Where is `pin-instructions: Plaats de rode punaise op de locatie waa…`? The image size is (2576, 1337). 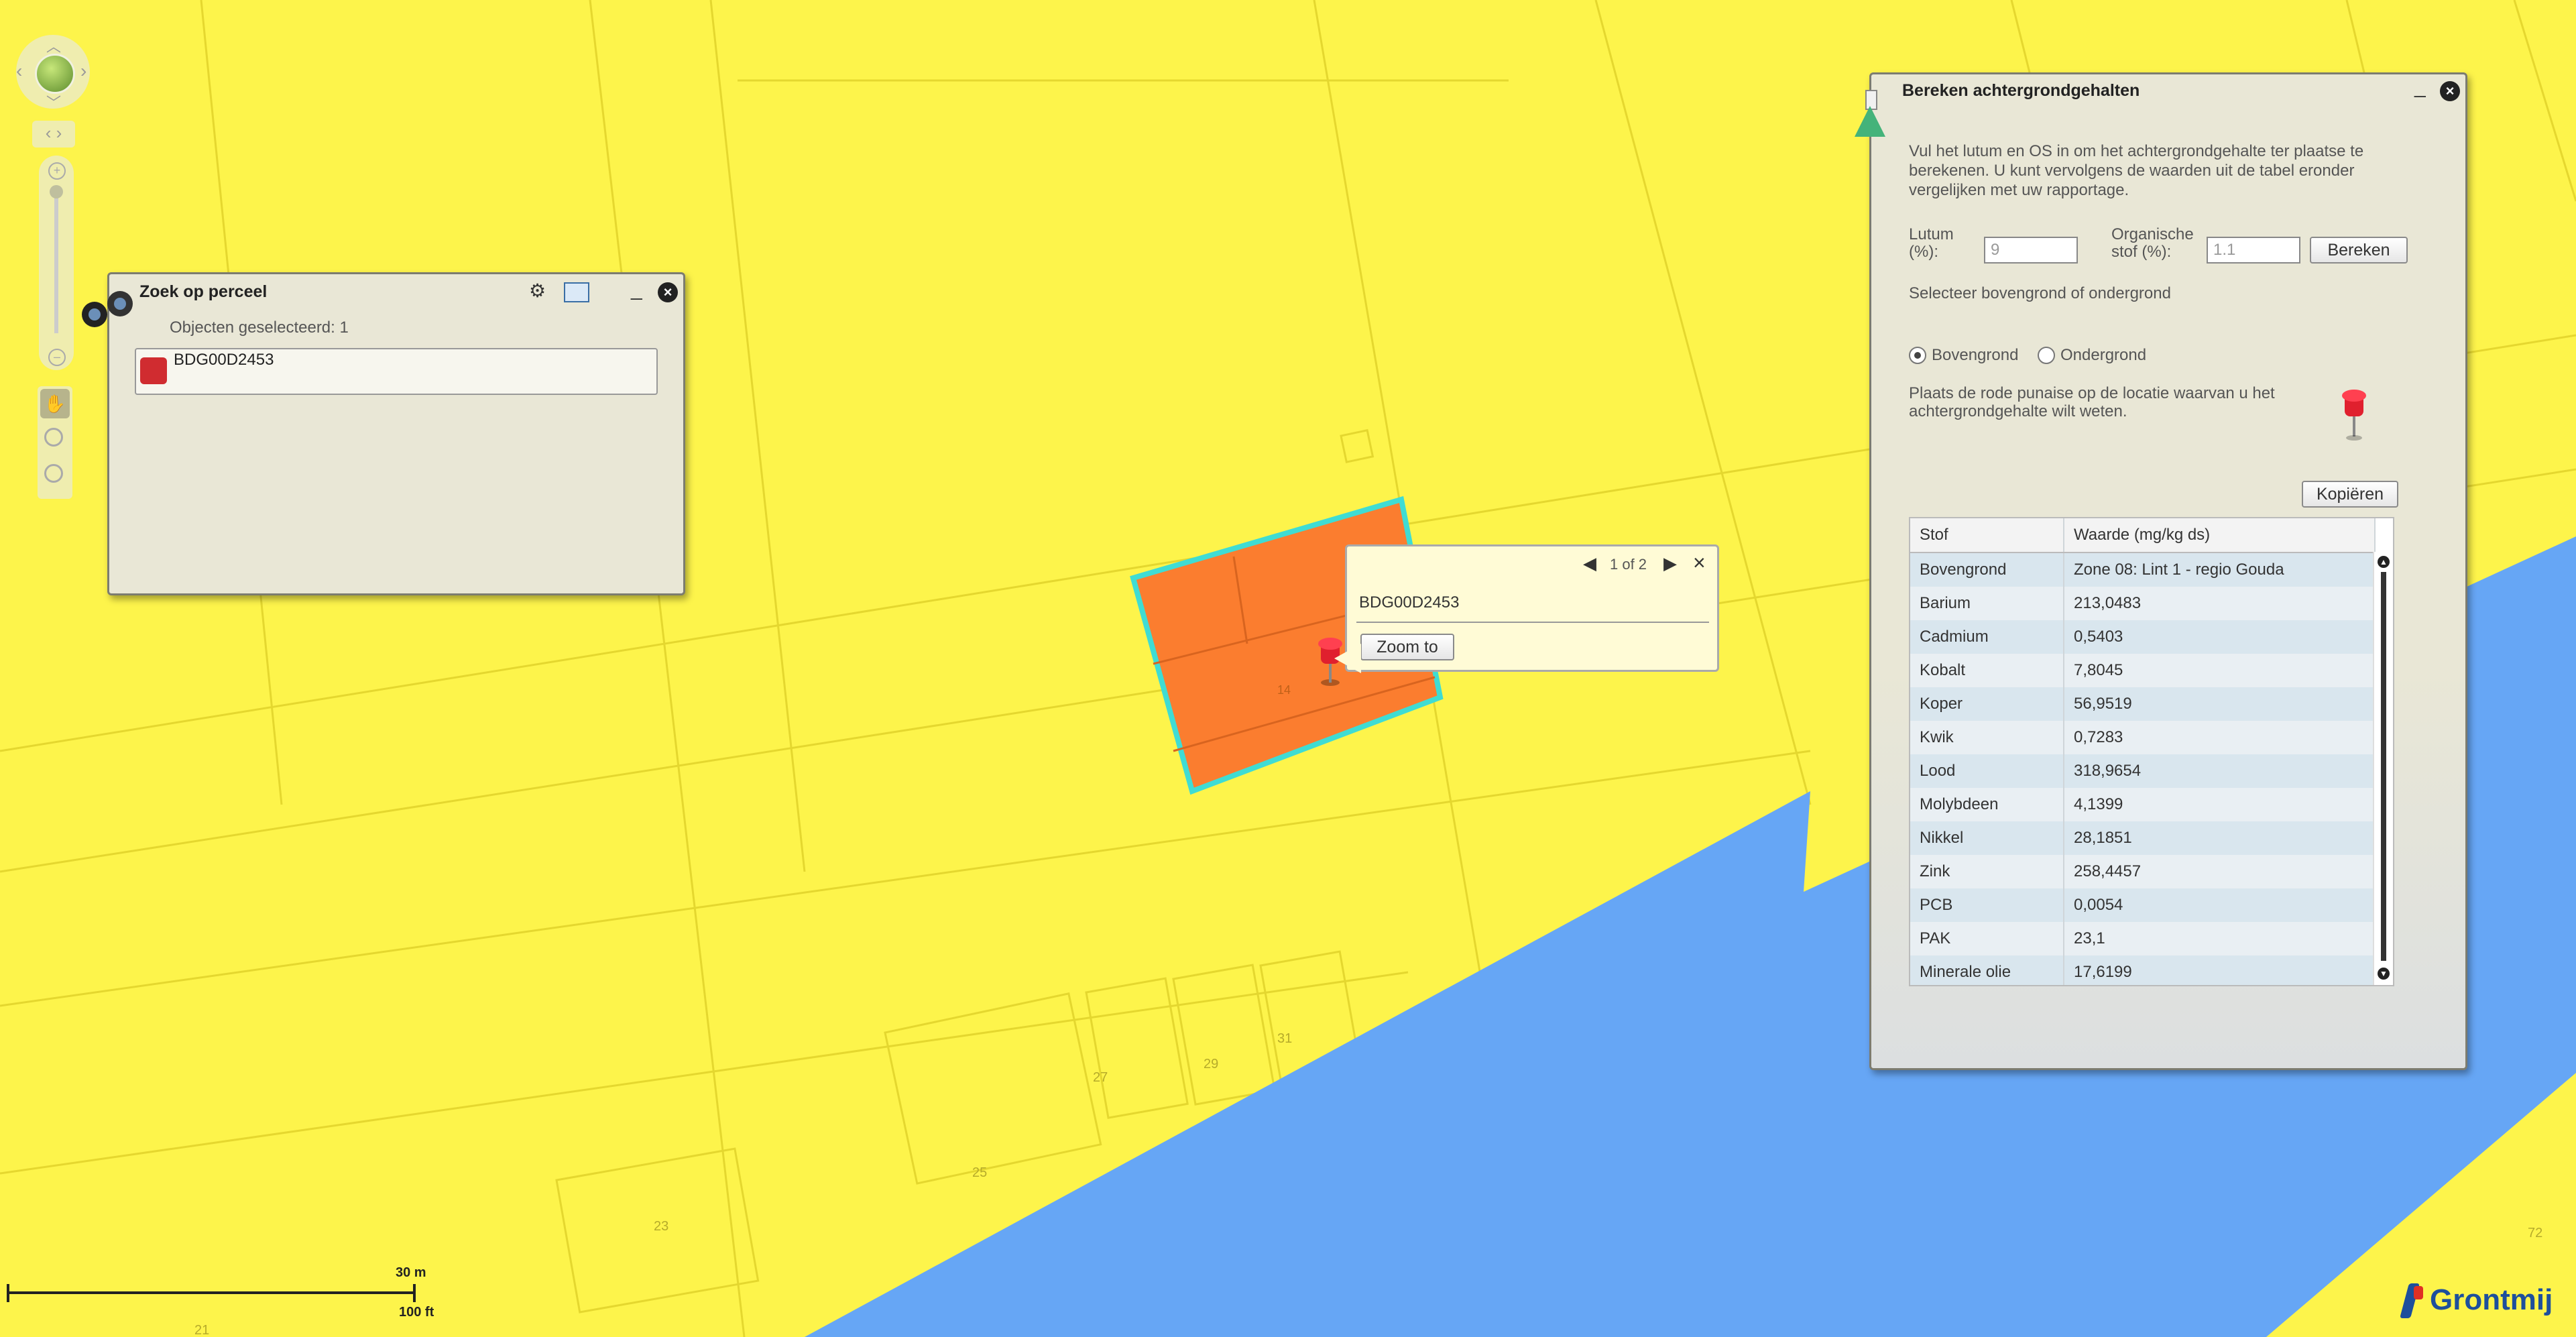
pin-instructions: Plaats de rode punaise op de locatie waa… is located at coordinates (2092, 402).